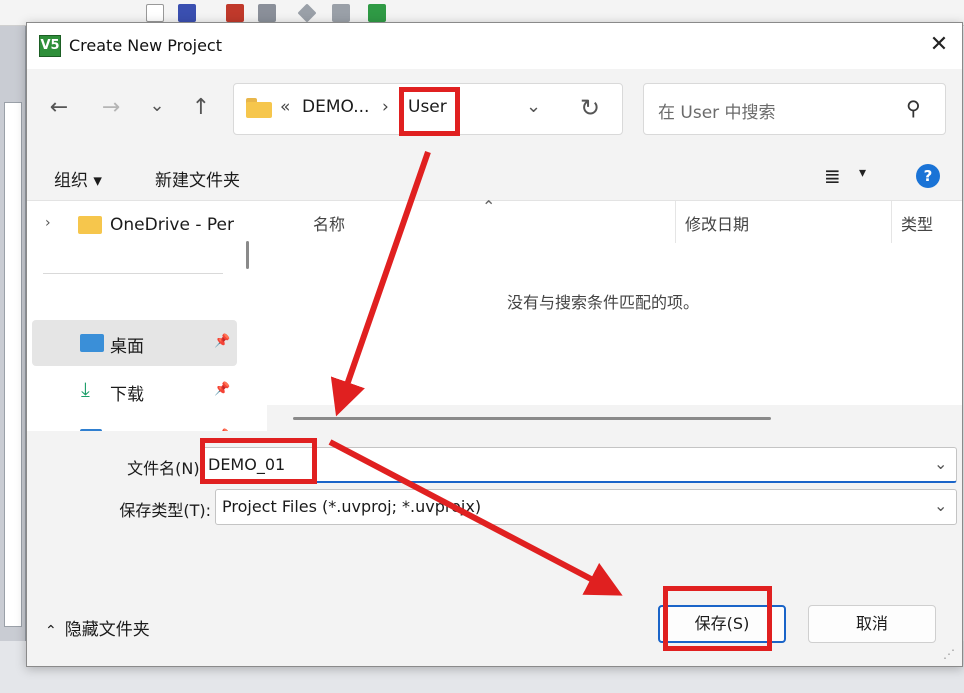 The height and width of the screenshot is (693, 964). What do you see at coordinates (380, 284) in the screenshot?
I see `arrow-user-to-filename` at bounding box center [380, 284].